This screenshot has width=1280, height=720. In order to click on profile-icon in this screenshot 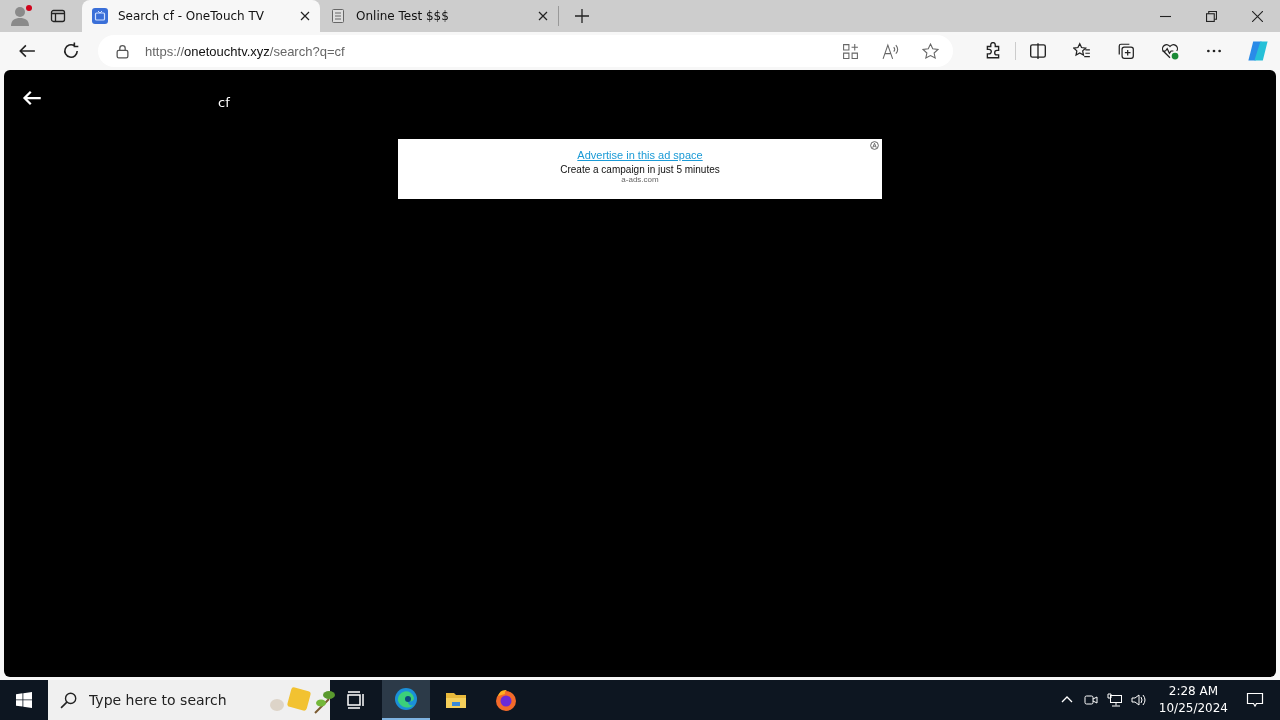, I will do `click(22, 16)`.